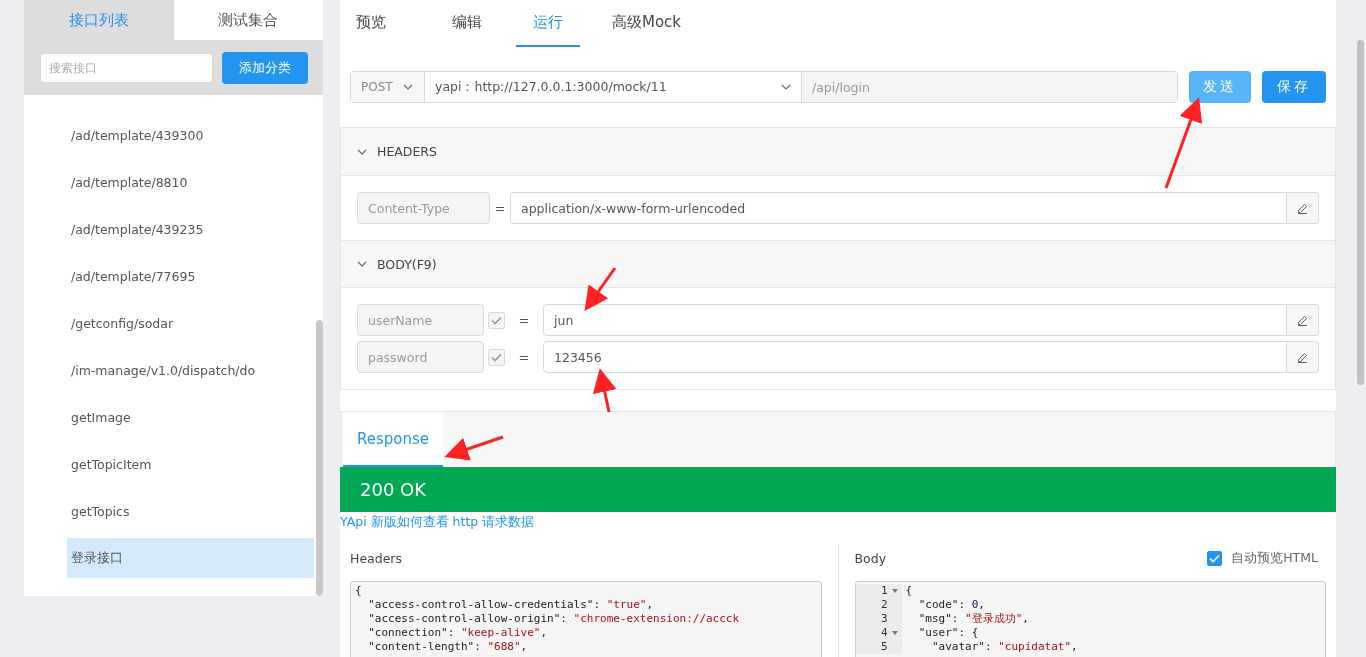  Describe the element at coordinates (586, 619) in the screenshot. I see `headers-code-view: { "access-control-allow-credentials": "true", "access-control-allow-origin": "chrome-extension://accck "connection": "keep-alive", "content-length": "688",` at that location.